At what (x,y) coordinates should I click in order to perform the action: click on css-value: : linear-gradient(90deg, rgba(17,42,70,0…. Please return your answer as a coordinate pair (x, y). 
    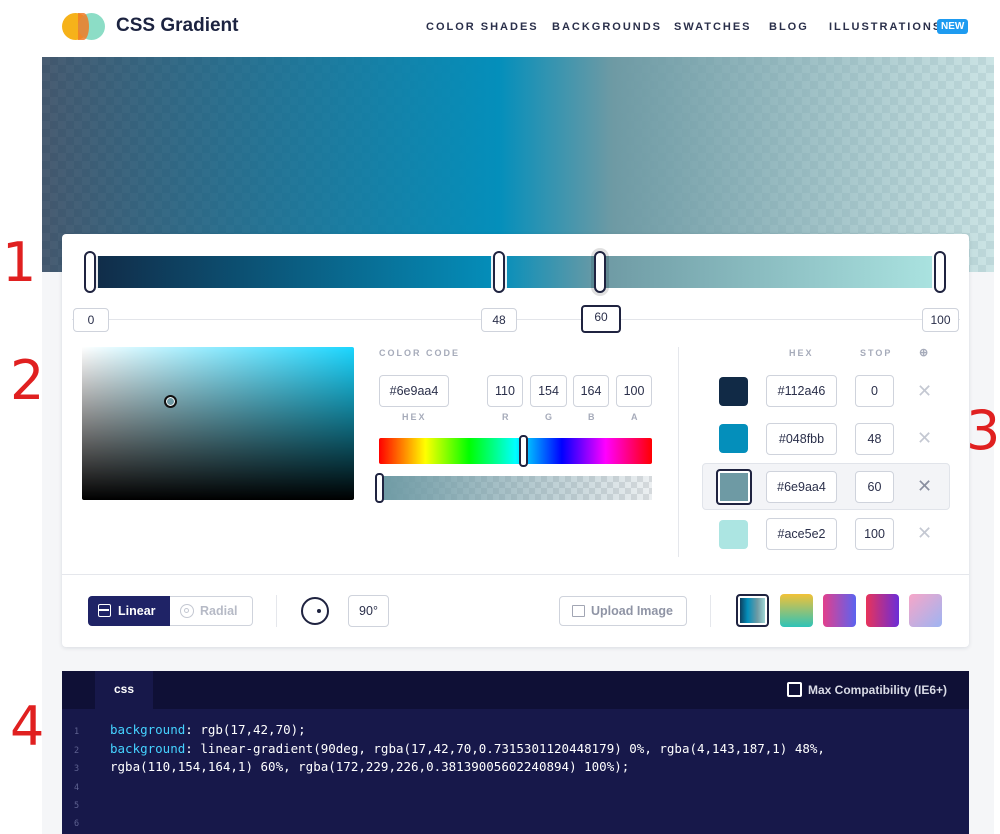
    Looking at the image, I should click on (505, 748).